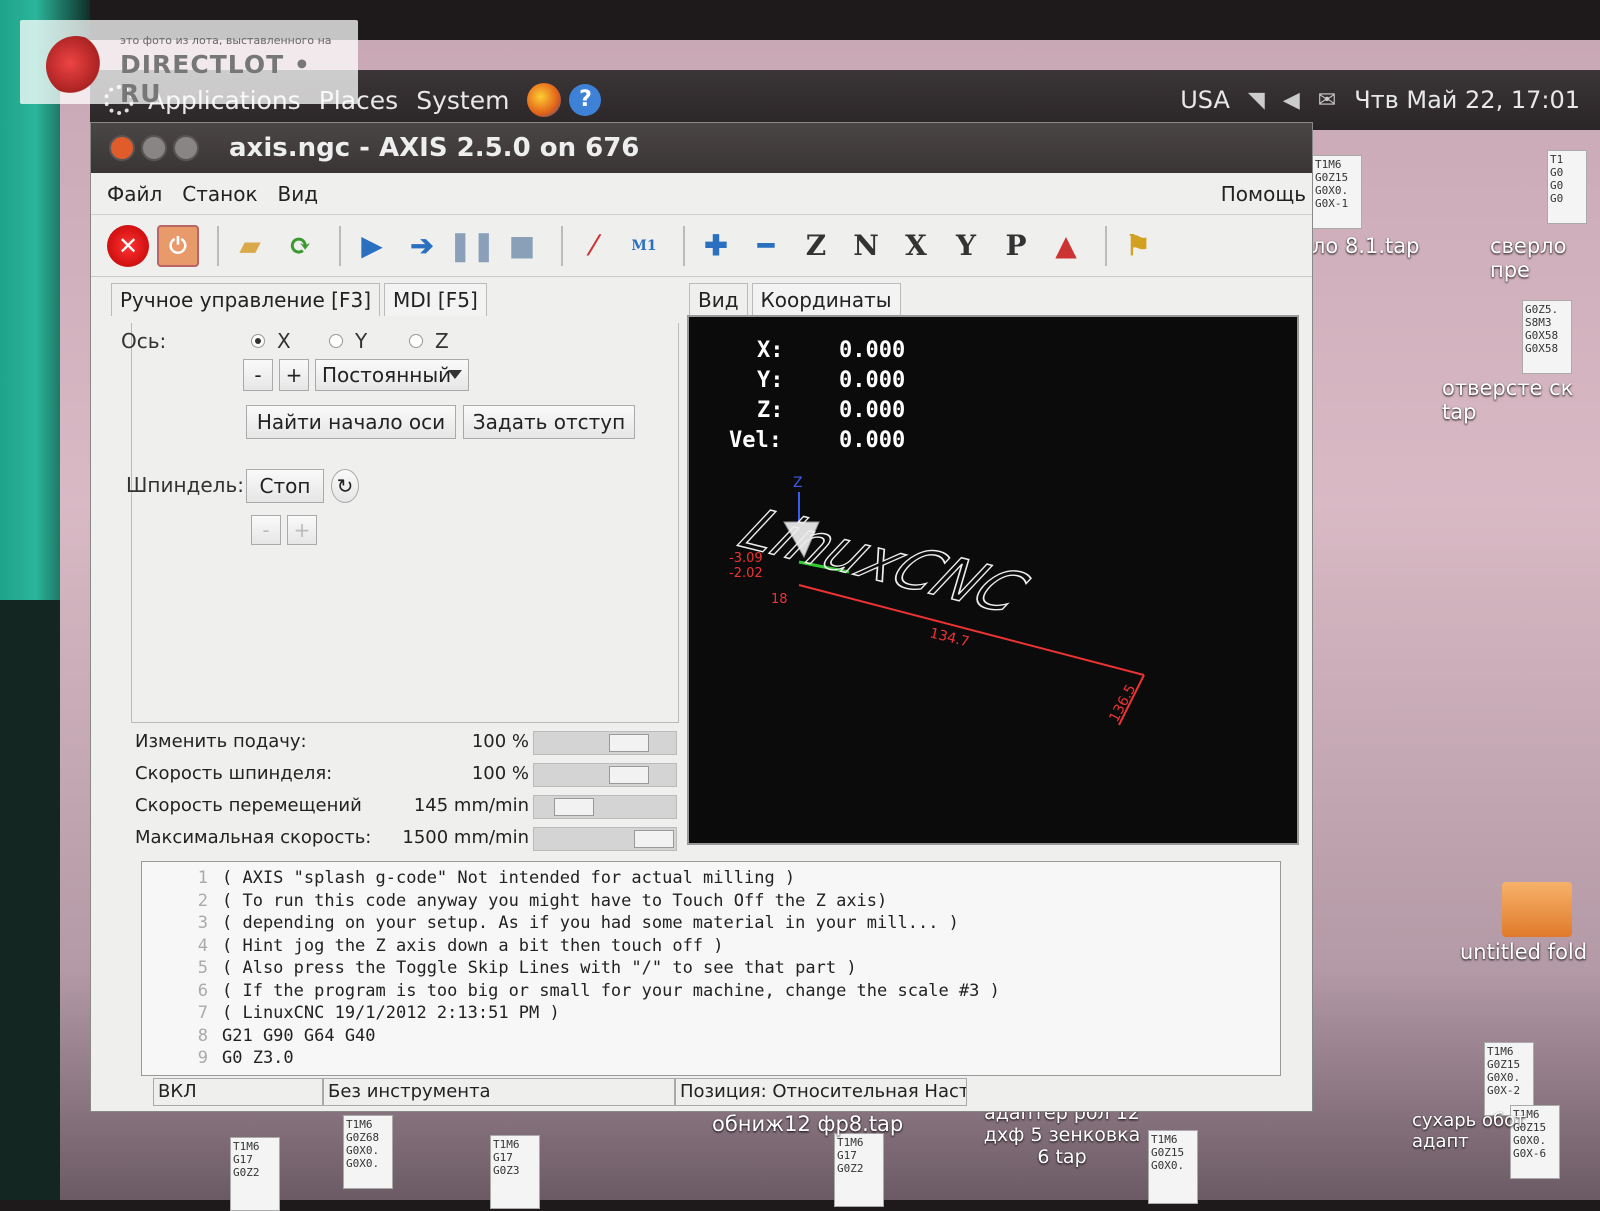 The image size is (1600, 1211). Describe the element at coordinates (859, 1170) in the screenshot. I see `desktop-file-icon: T1M6 G17 G0Z2` at that location.